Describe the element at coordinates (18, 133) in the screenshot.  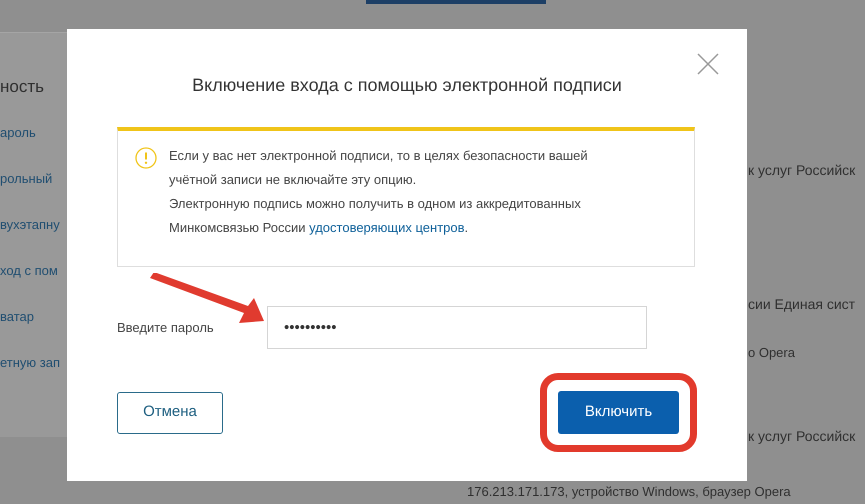
I see `settings-link: ароль` at that location.